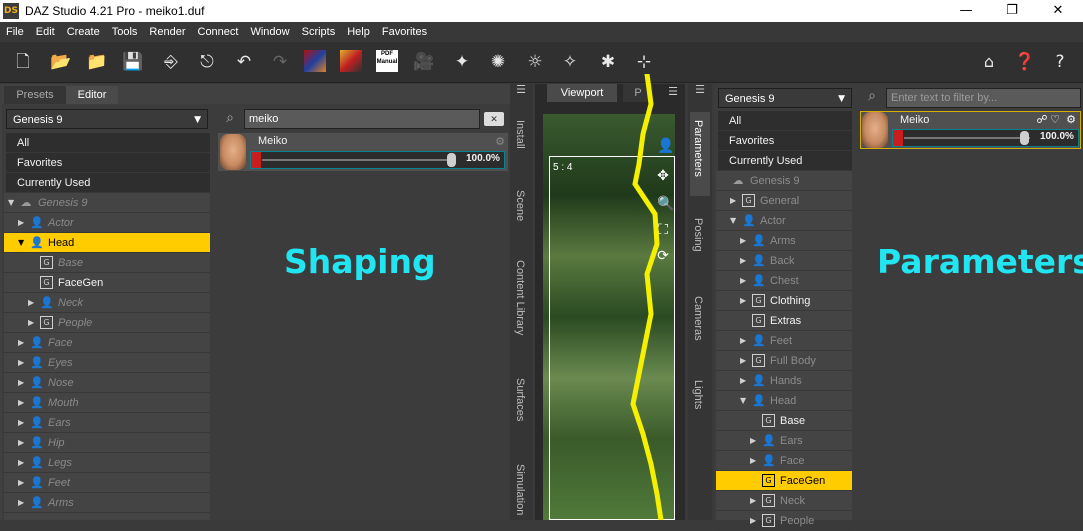 The width and height of the screenshot is (1083, 531). Describe the element at coordinates (45, 32) in the screenshot. I see `menu-edit: Edit` at that location.